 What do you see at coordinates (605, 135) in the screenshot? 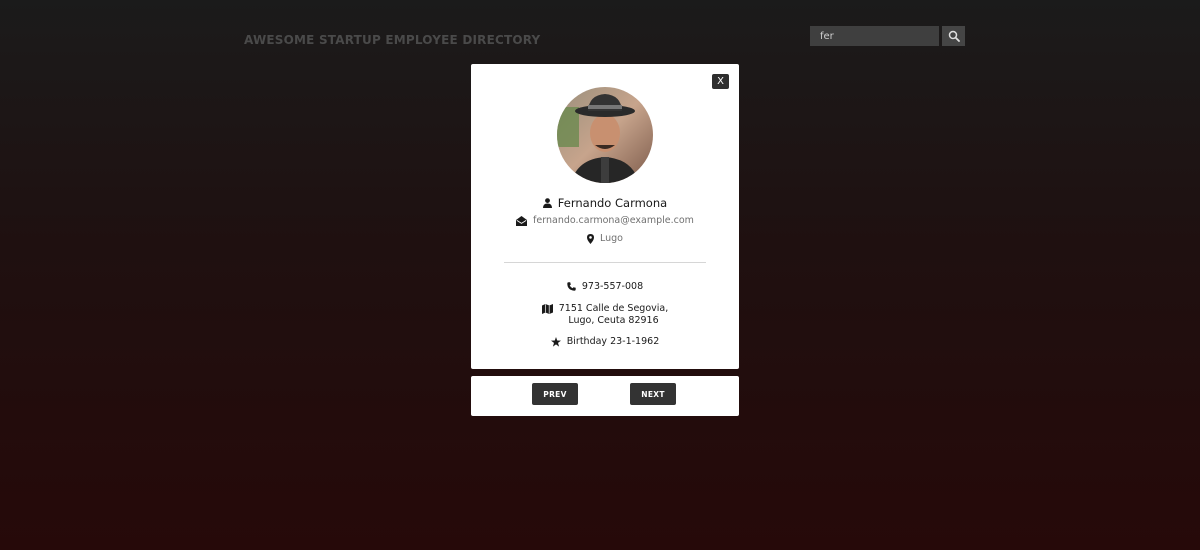
I see `avatar` at bounding box center [605, 135].